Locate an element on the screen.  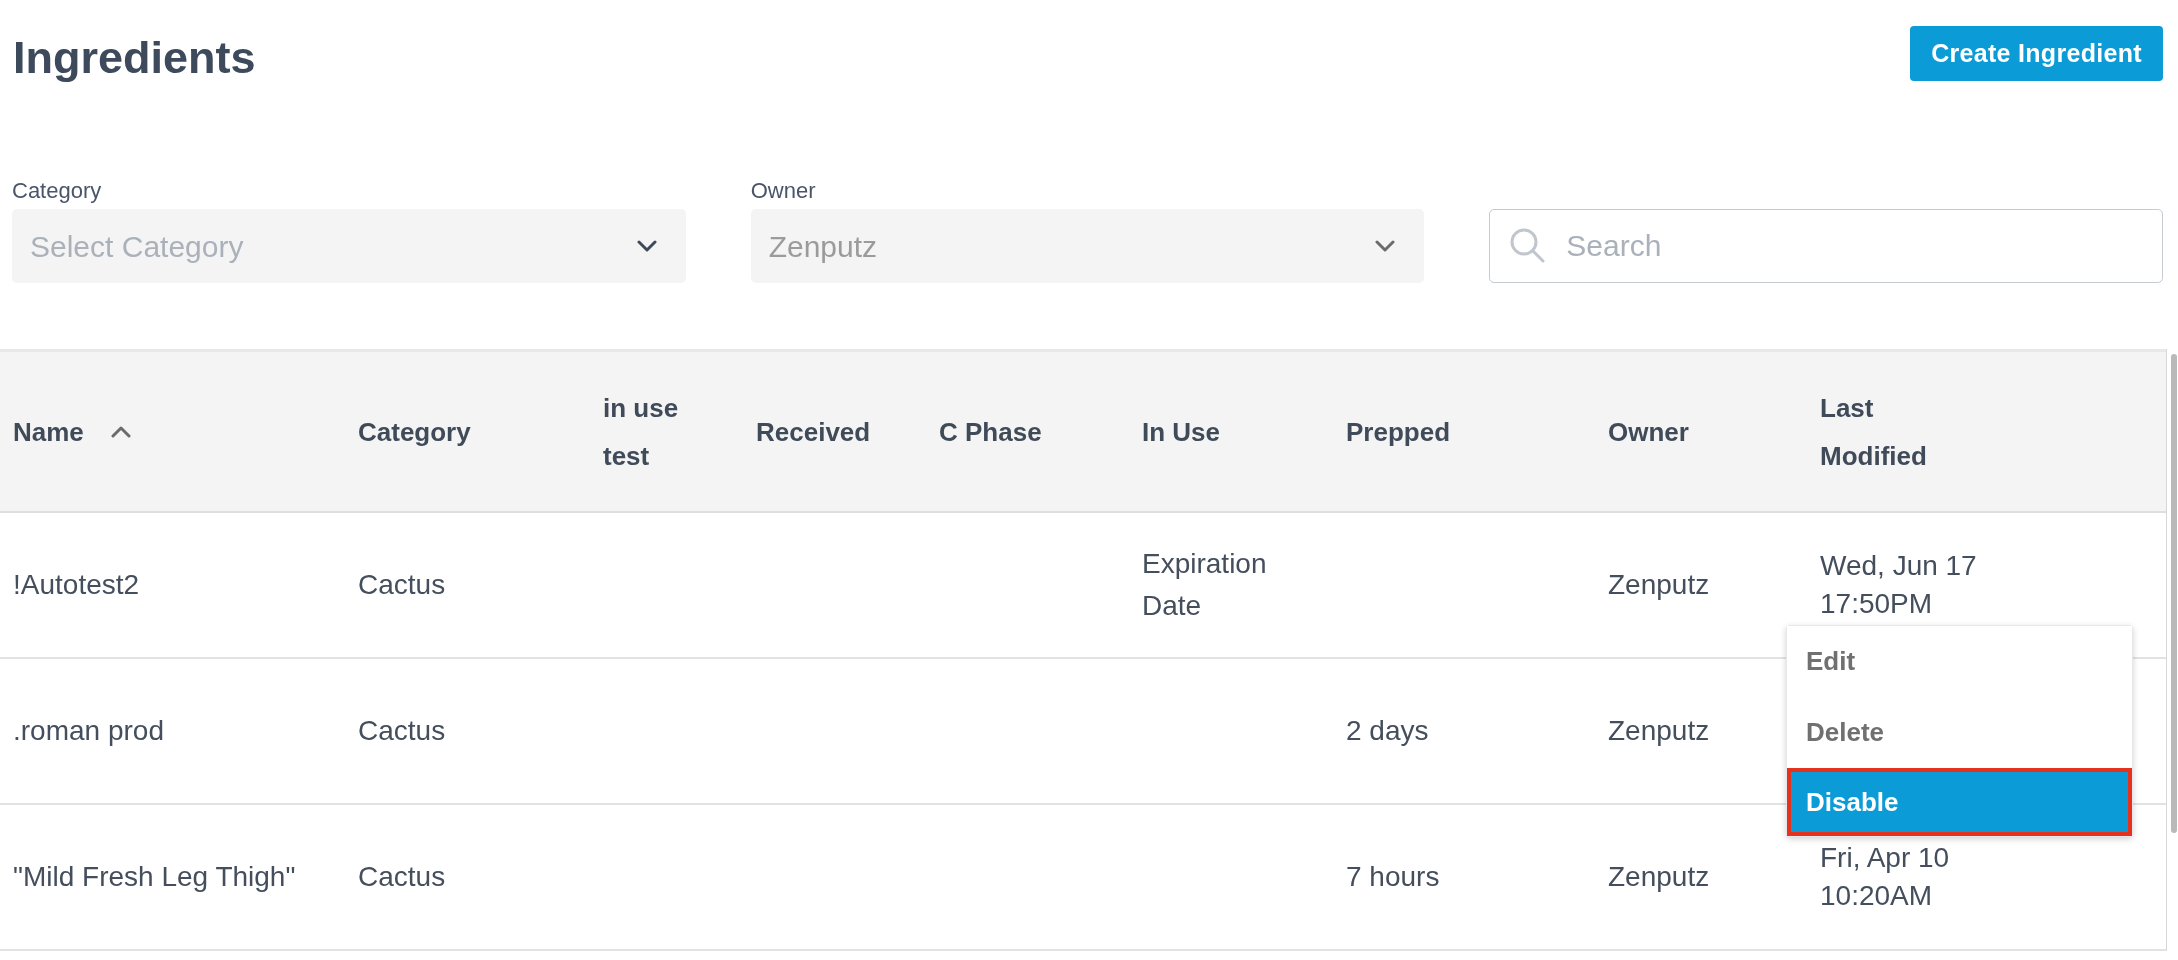
scrollbar-thumb is located at coordinates (2174, 593).